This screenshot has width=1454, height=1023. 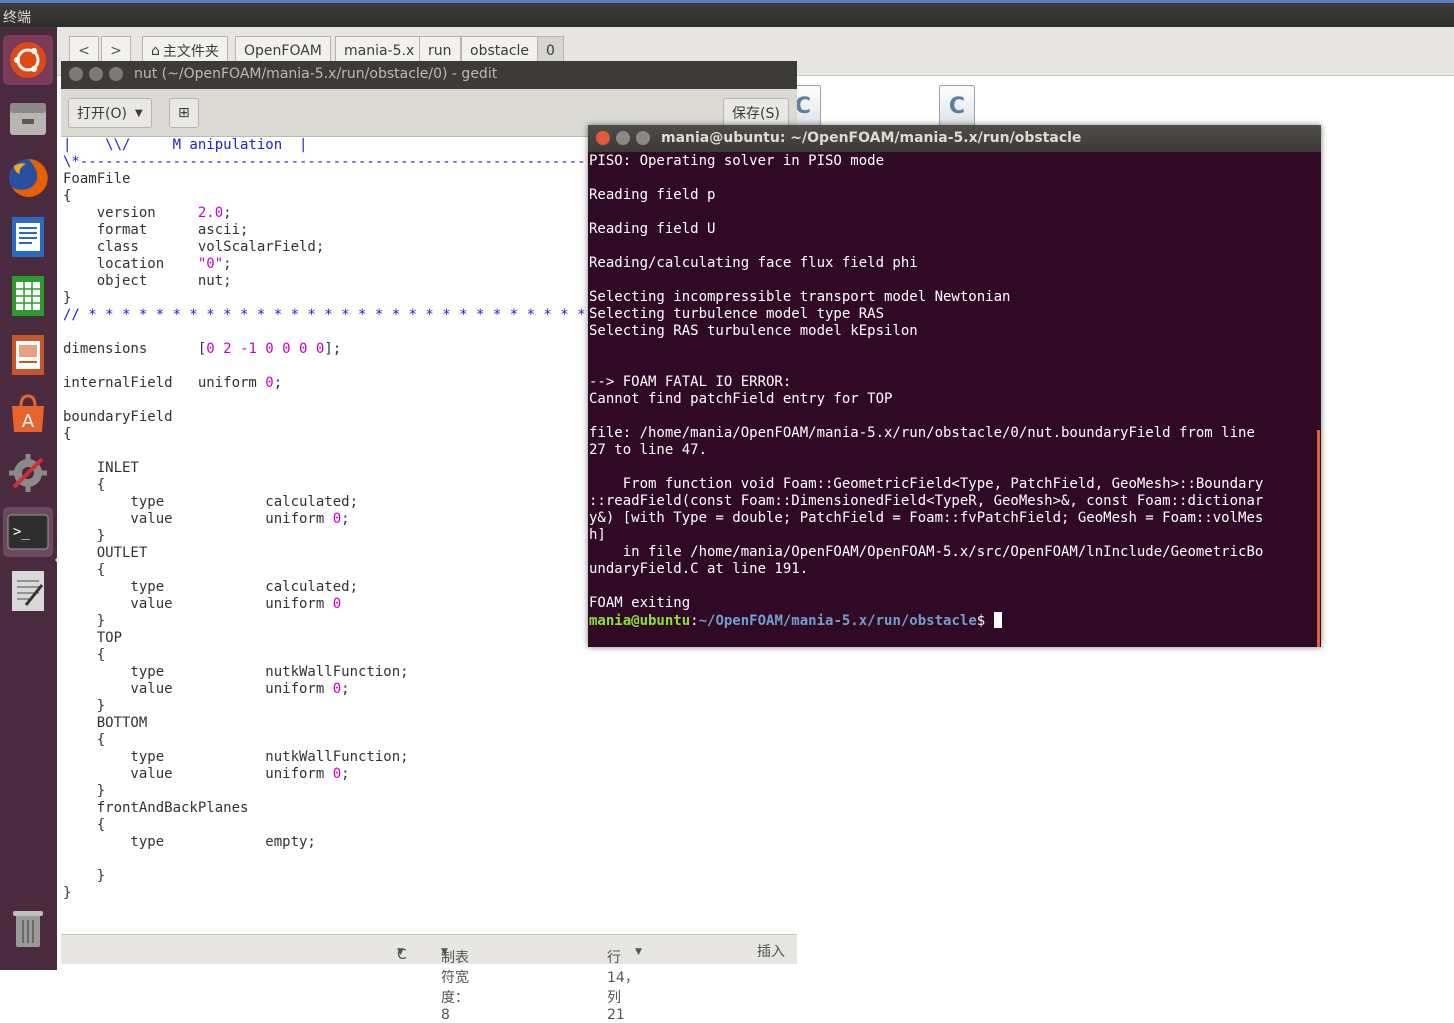 I want to click on terminal-scrollbar, so click(x=1318, y=538).